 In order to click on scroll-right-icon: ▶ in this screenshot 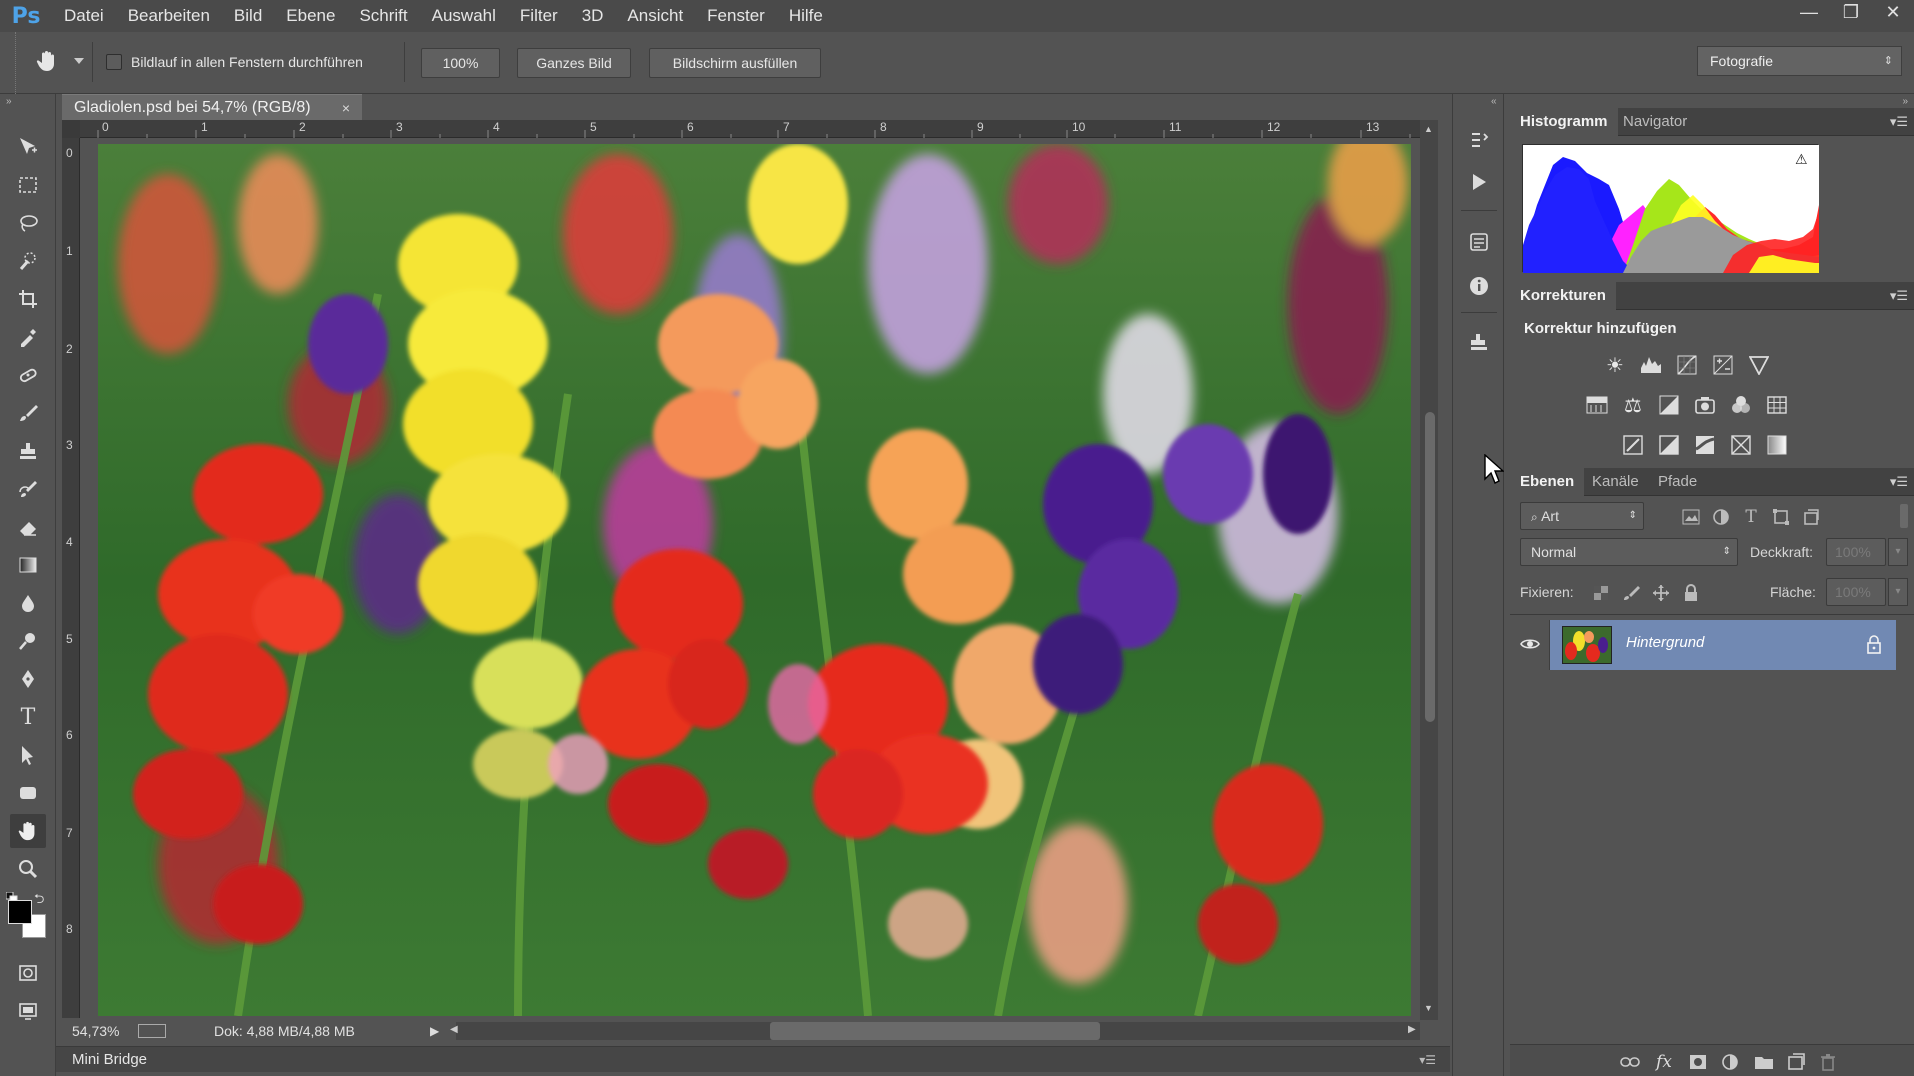, I will do `click(1412, 1029)`.